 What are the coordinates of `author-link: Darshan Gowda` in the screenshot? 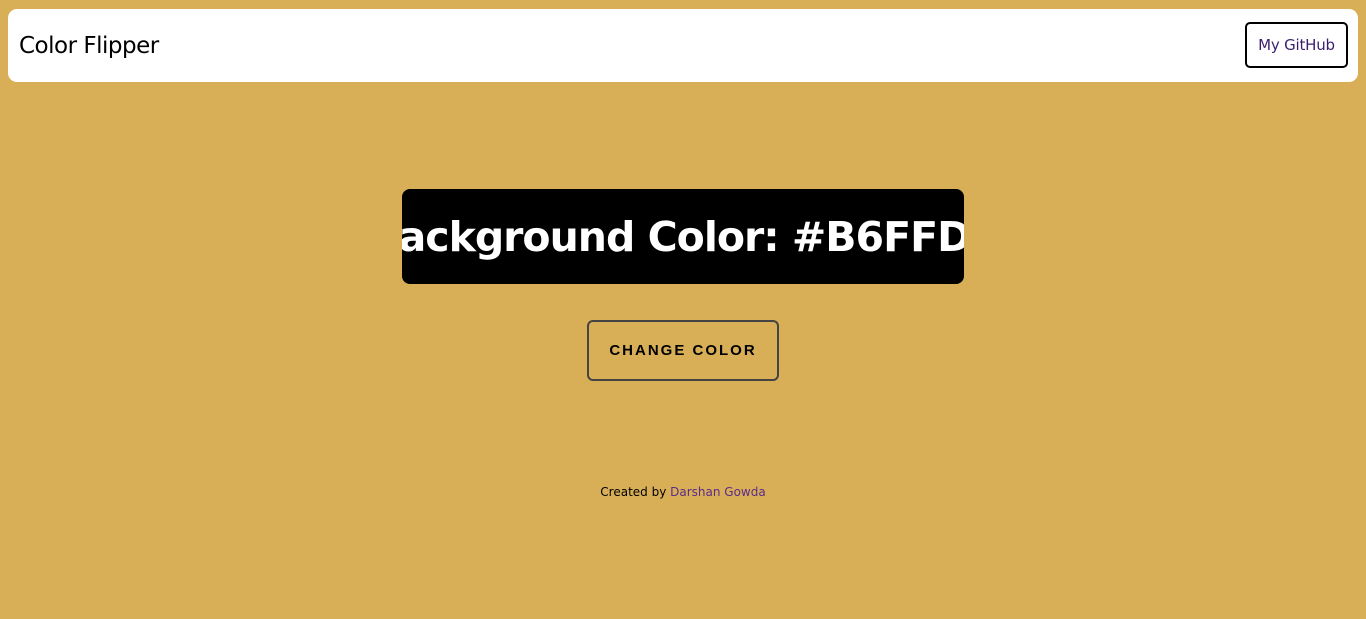 It's located at (718, 492).